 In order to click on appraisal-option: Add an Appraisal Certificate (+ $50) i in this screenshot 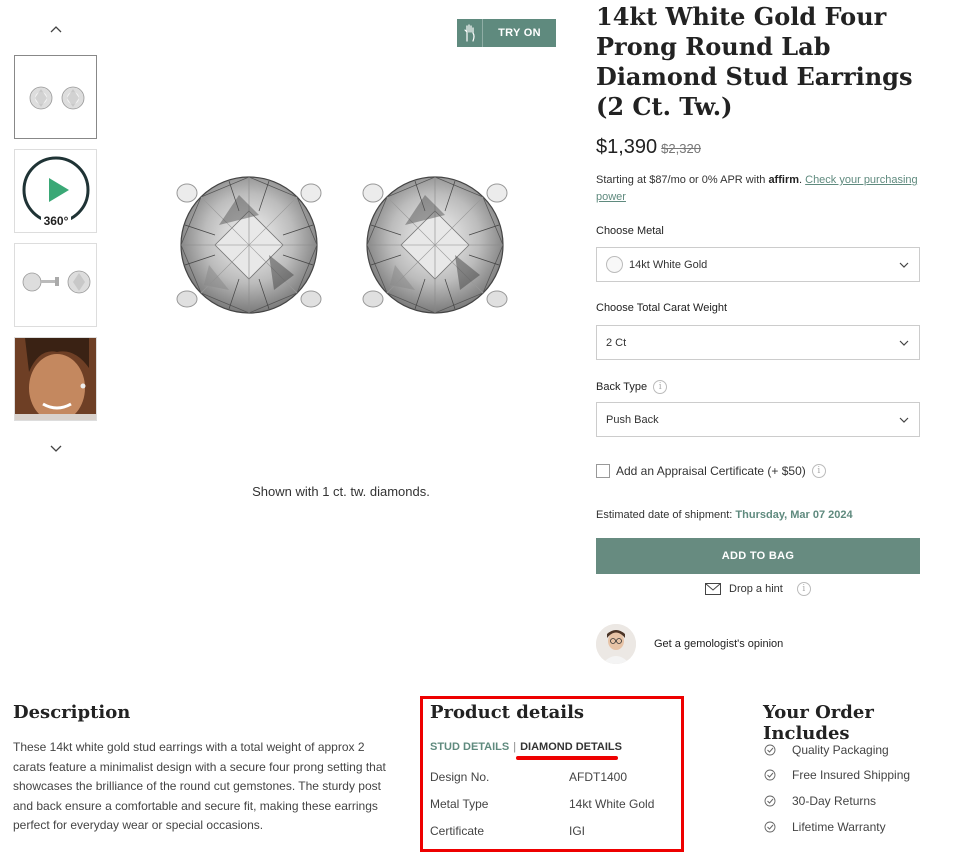, I will do `click(711, 471)`.